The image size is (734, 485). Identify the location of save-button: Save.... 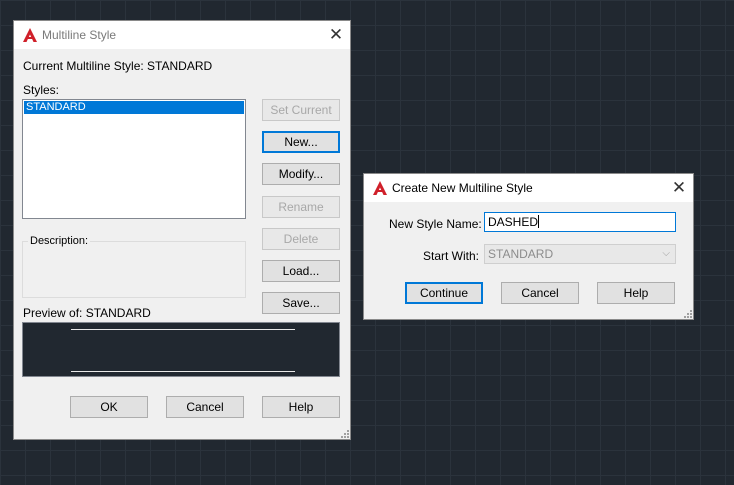
(301, 303).